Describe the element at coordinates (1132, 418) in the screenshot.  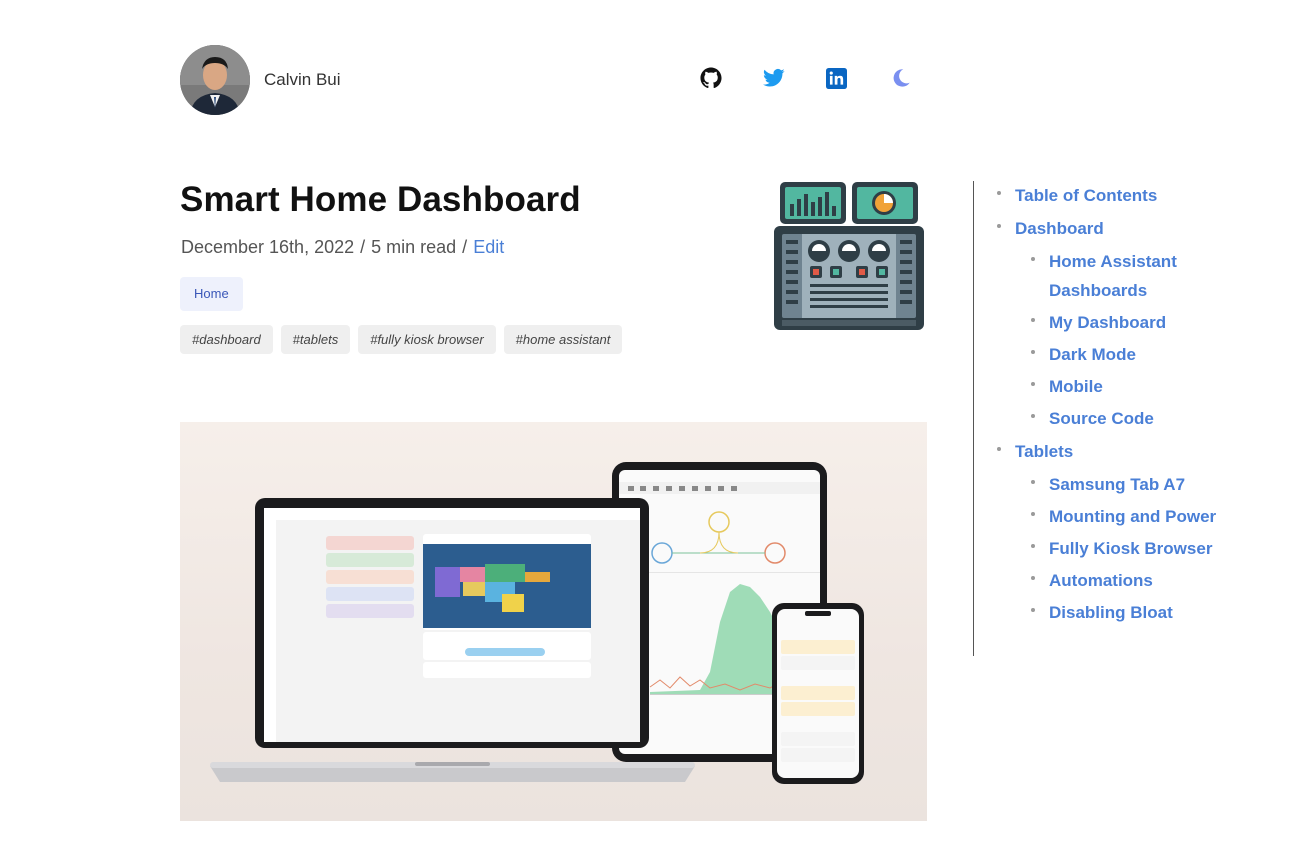
I see `toc-link-source-code: Source Code` at that location.